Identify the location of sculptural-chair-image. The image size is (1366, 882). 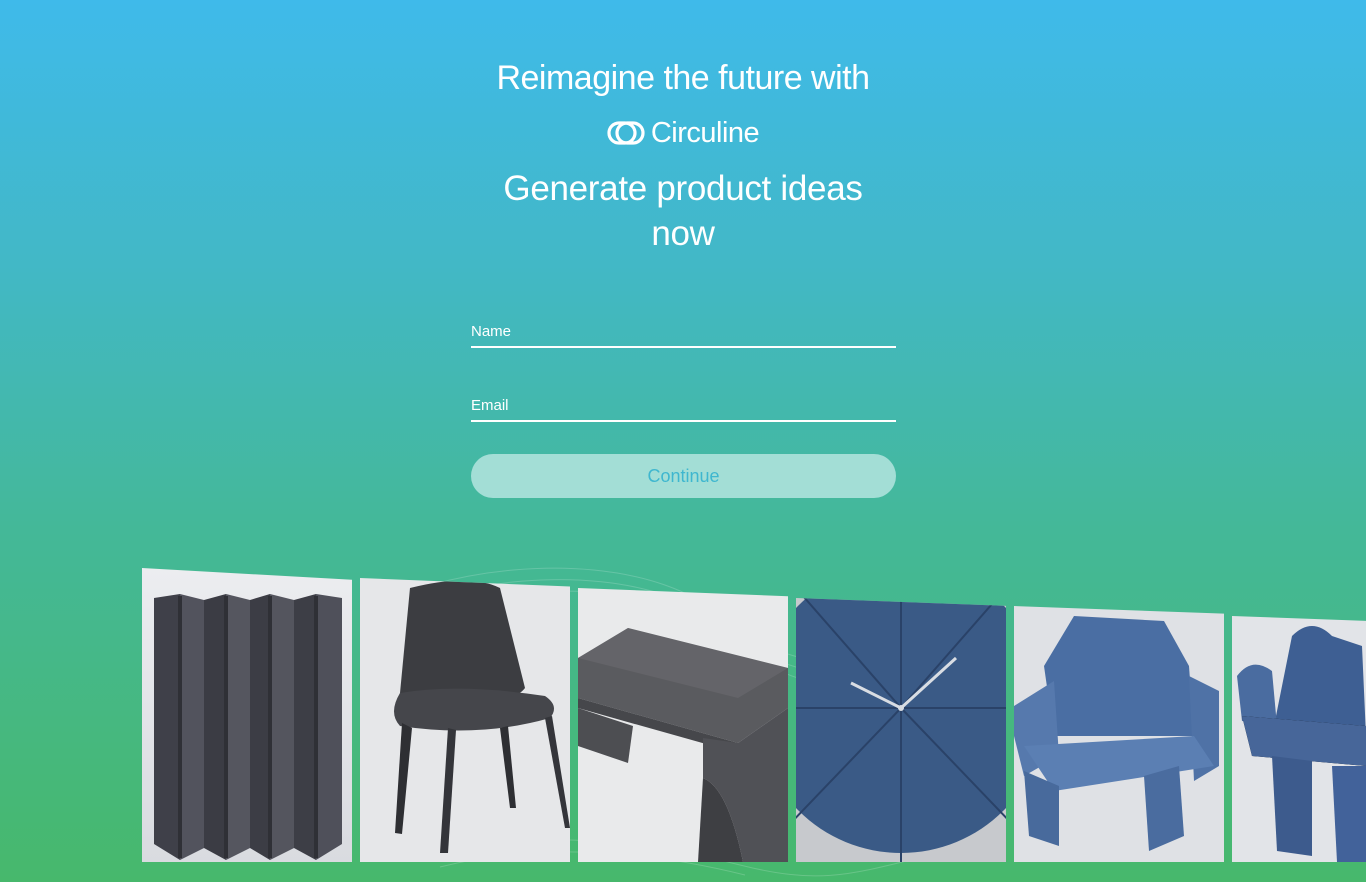
(1299, 739).